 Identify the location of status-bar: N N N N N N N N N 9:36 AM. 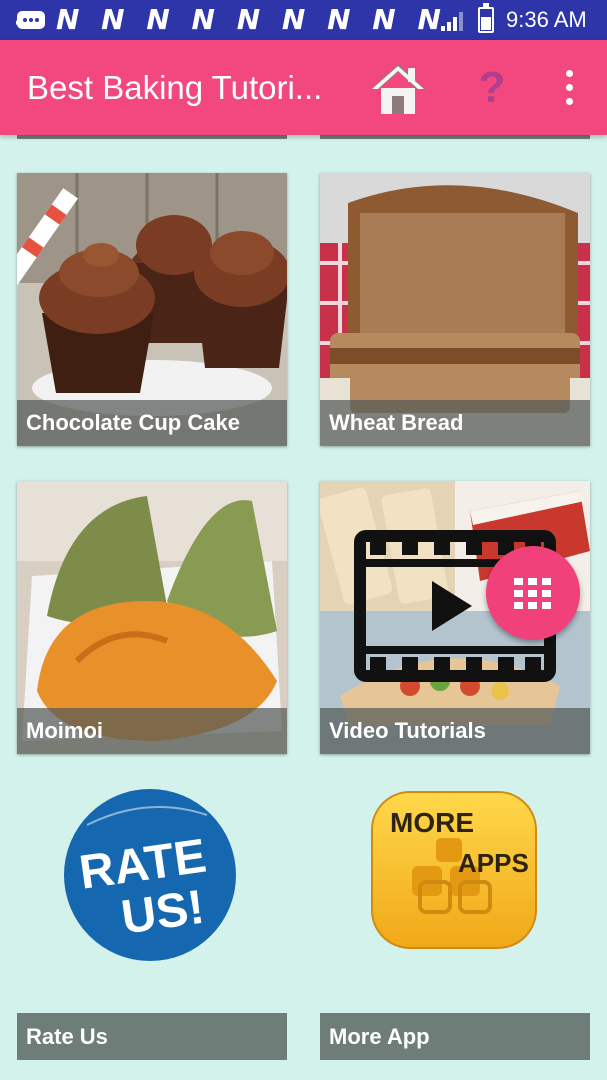
(303, 20).